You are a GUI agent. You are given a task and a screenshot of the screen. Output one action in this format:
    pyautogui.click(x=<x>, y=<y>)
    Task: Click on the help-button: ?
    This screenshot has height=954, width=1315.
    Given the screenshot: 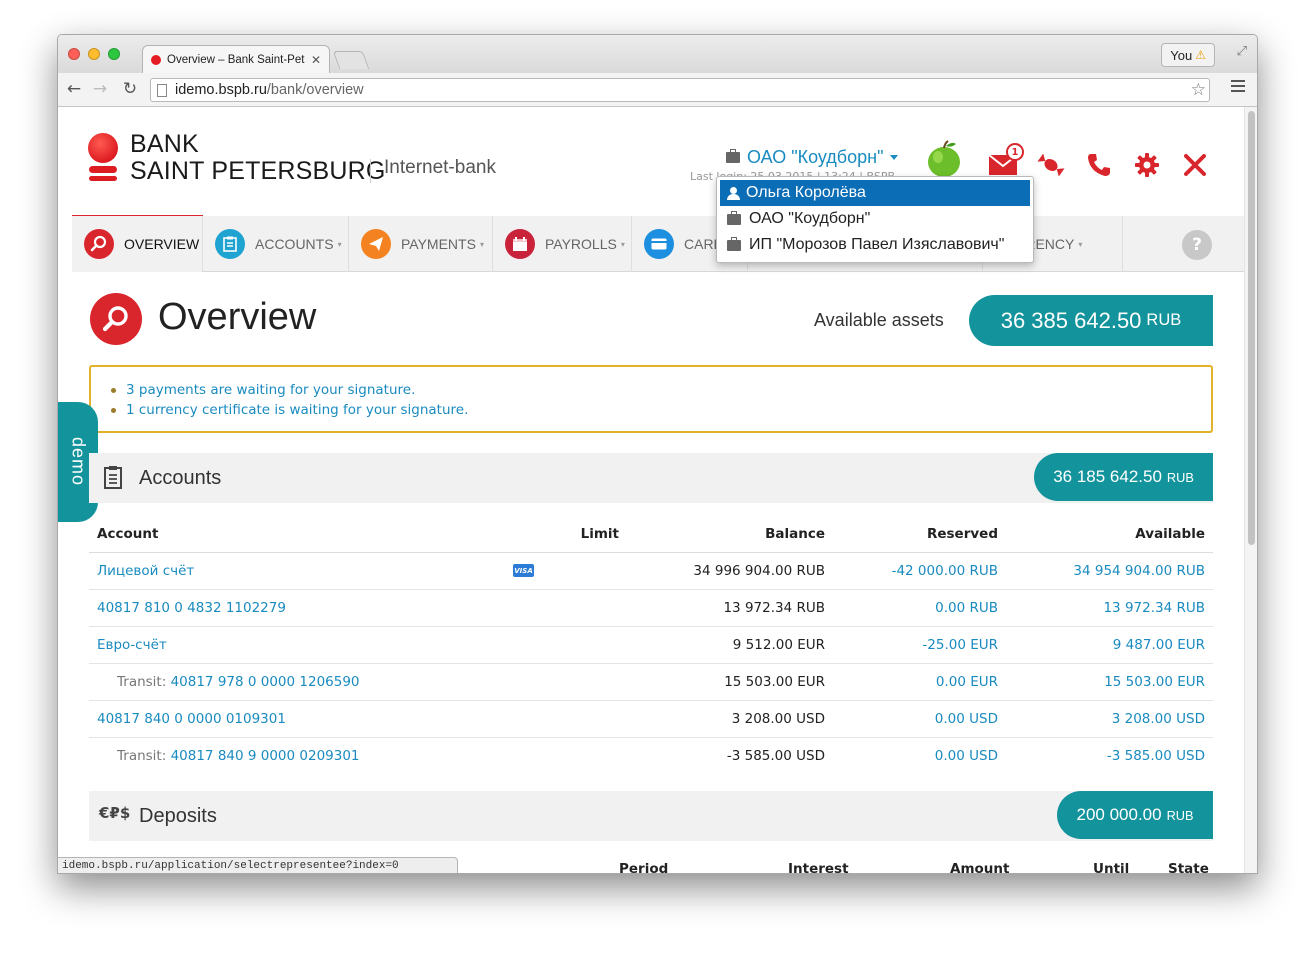 What is the action you would take?
    pyautogui.click(x=1197, y=245)
    